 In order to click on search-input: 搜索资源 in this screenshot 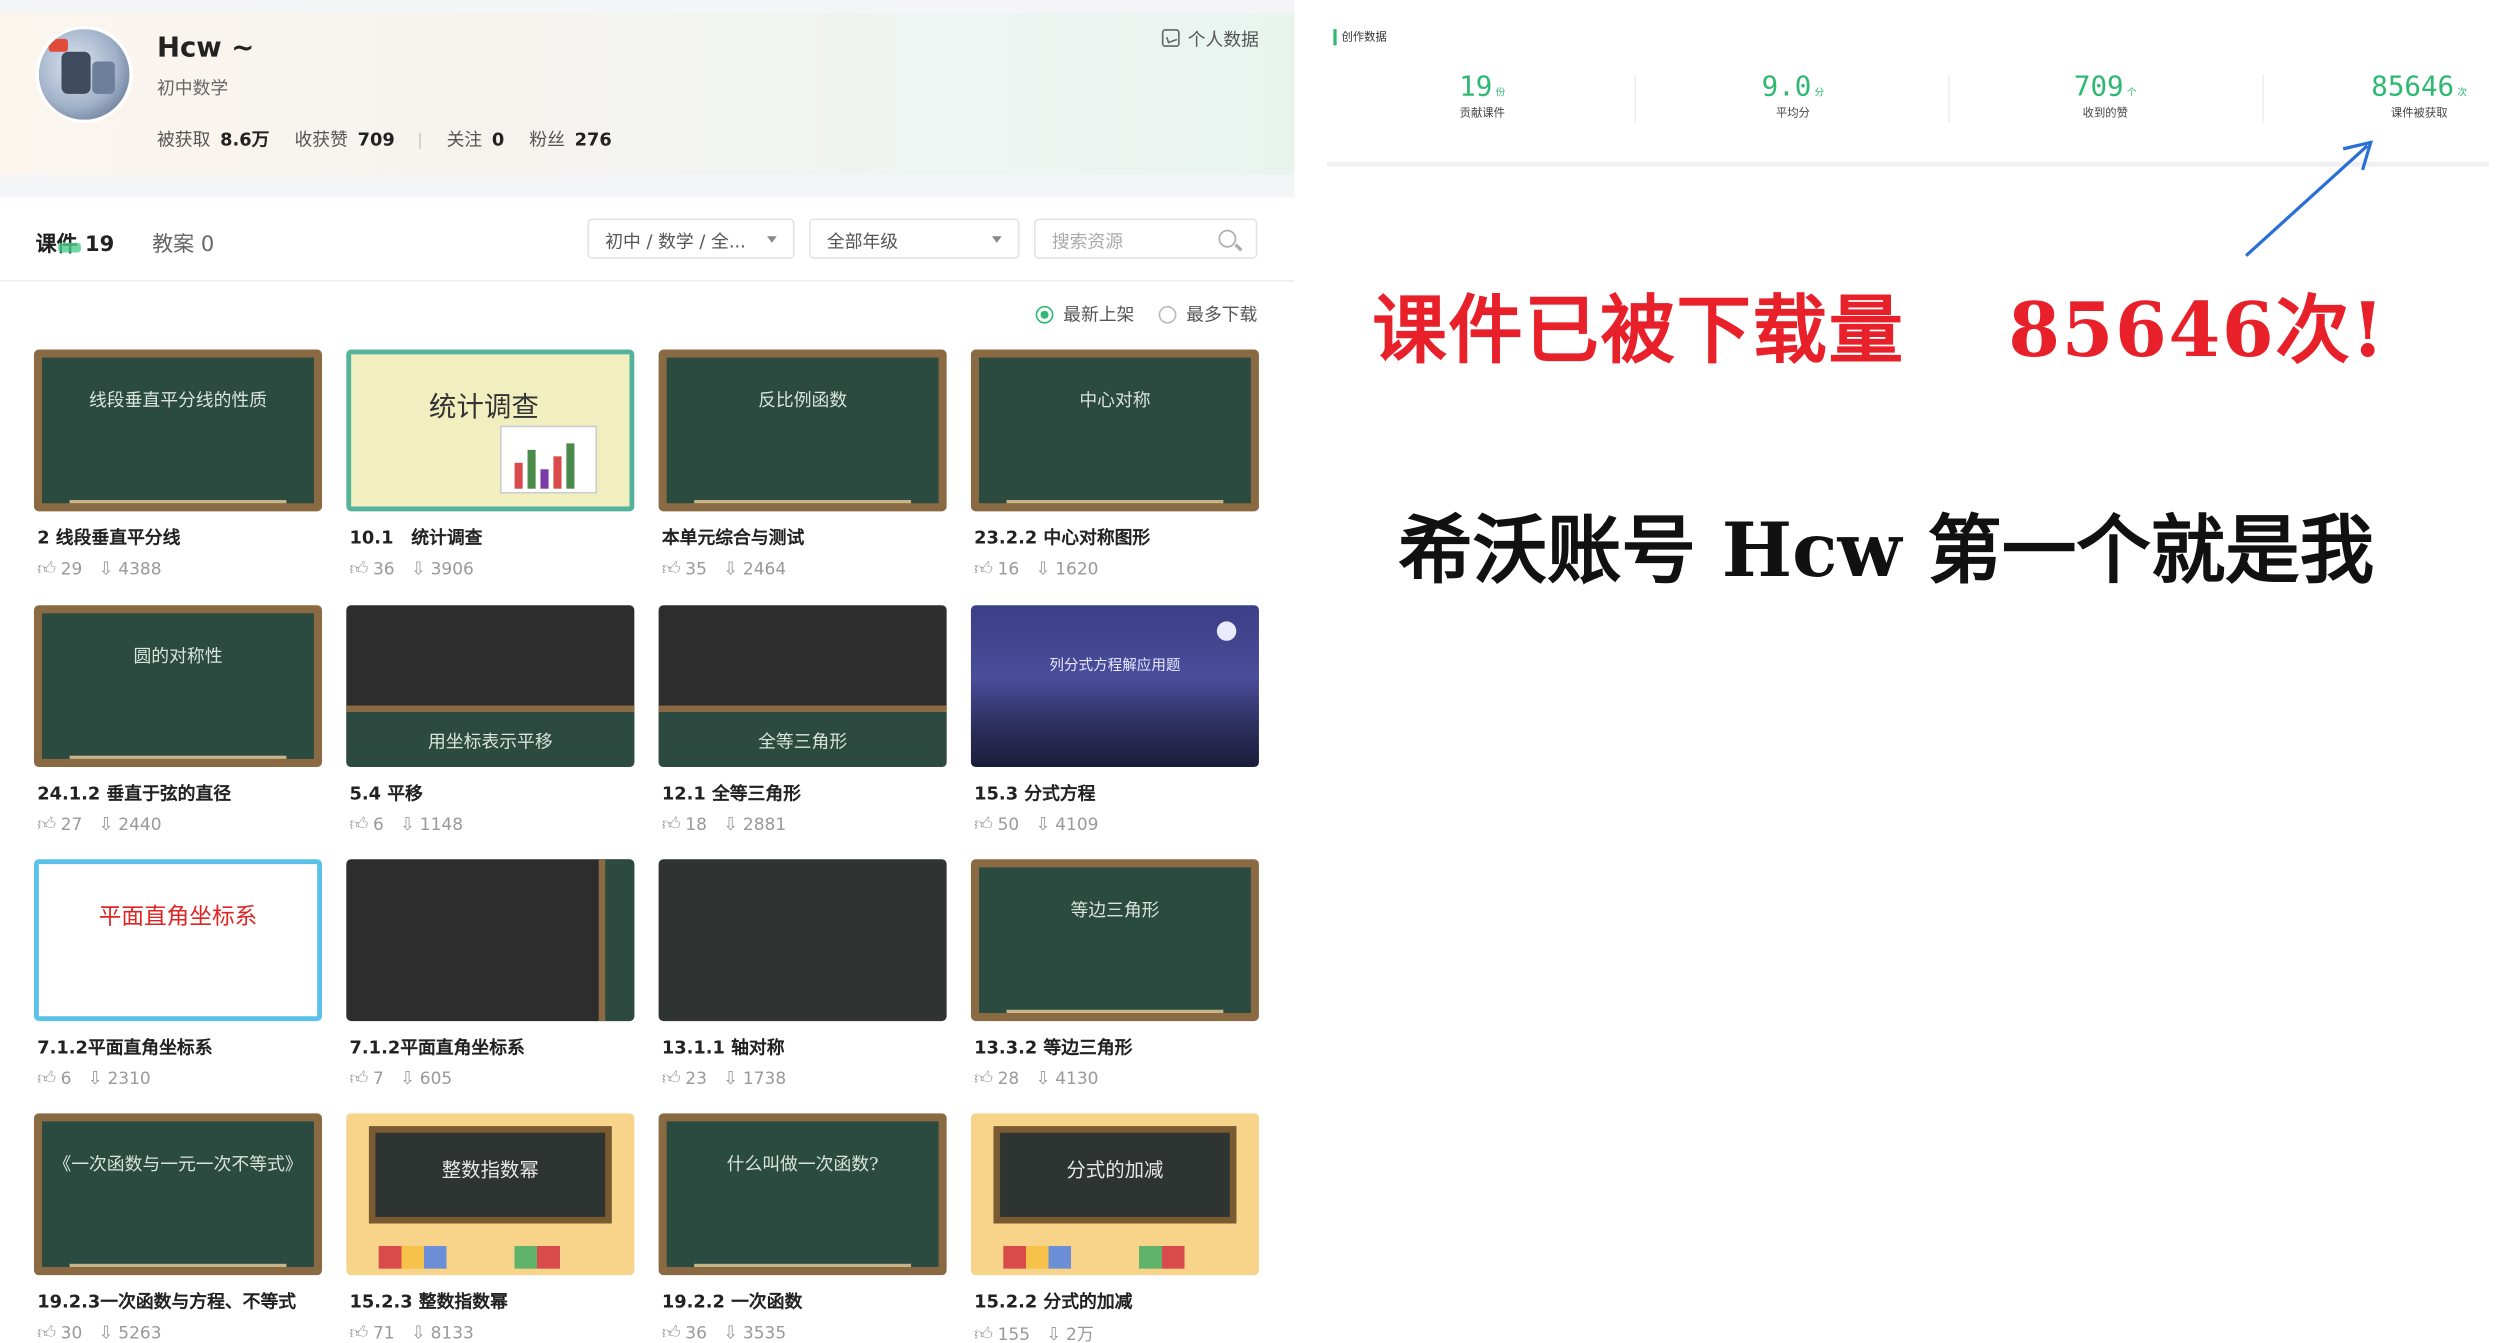, I will do `click(1146, 238)`.